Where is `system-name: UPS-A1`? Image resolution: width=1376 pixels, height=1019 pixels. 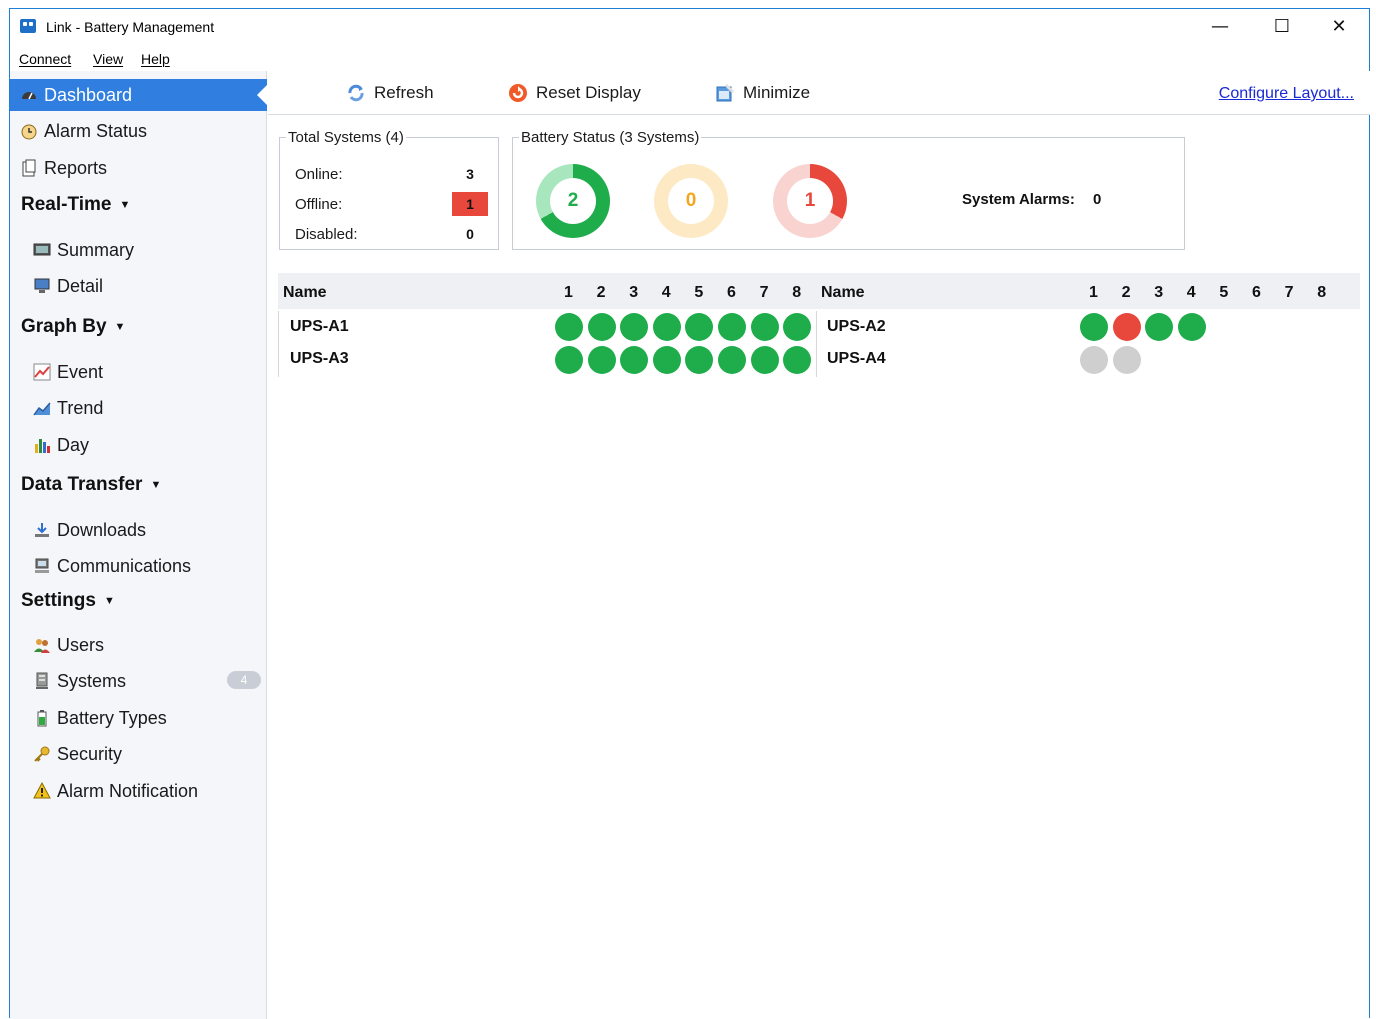
system-name: UPS-A1 is located at coordinates (319, 327).